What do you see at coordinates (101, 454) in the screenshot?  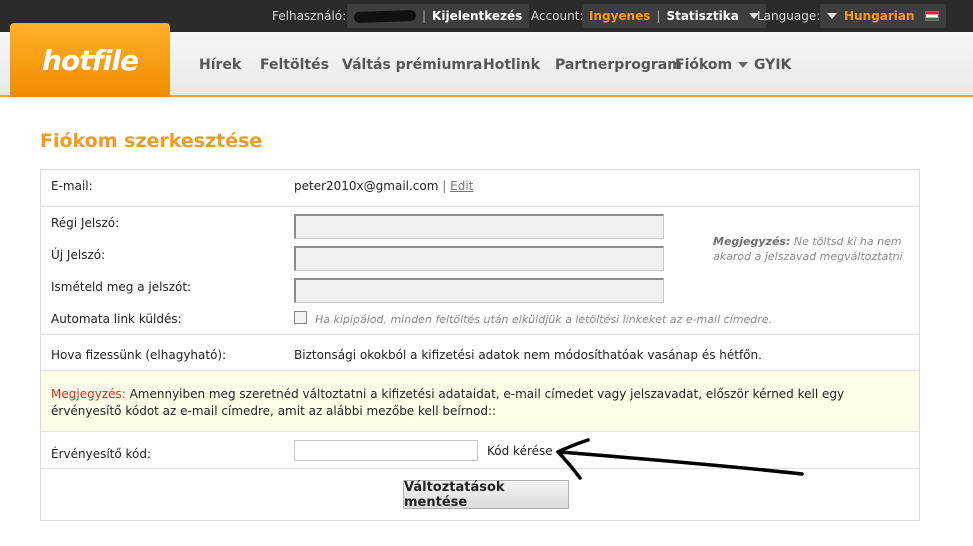 I see `validation-code-label: Érvényesítő kód:` at bounding box center [101, 454].